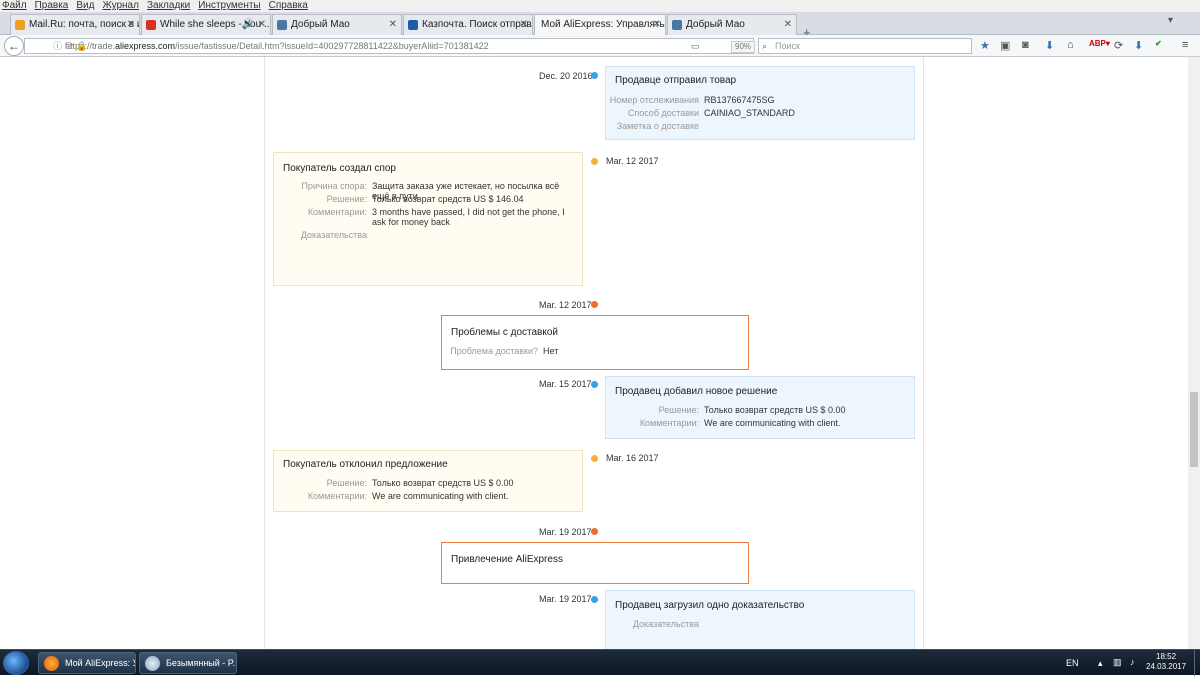  Describe the element at coordinates (765, 46) in the screenshot. I see `search-icon: ⌕` at that location.